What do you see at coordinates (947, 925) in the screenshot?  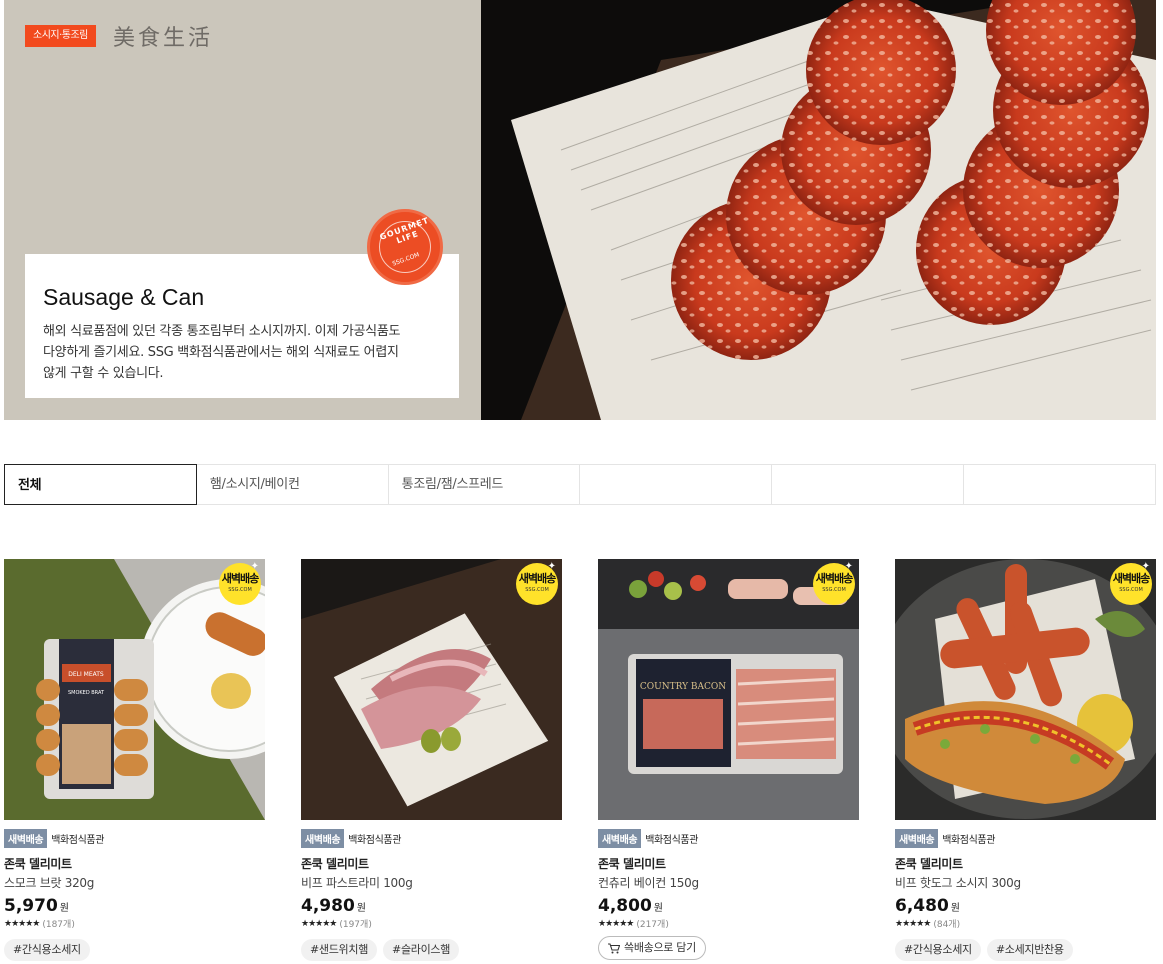 I see `review-count: (84개)` at bounding box center [947, 925].